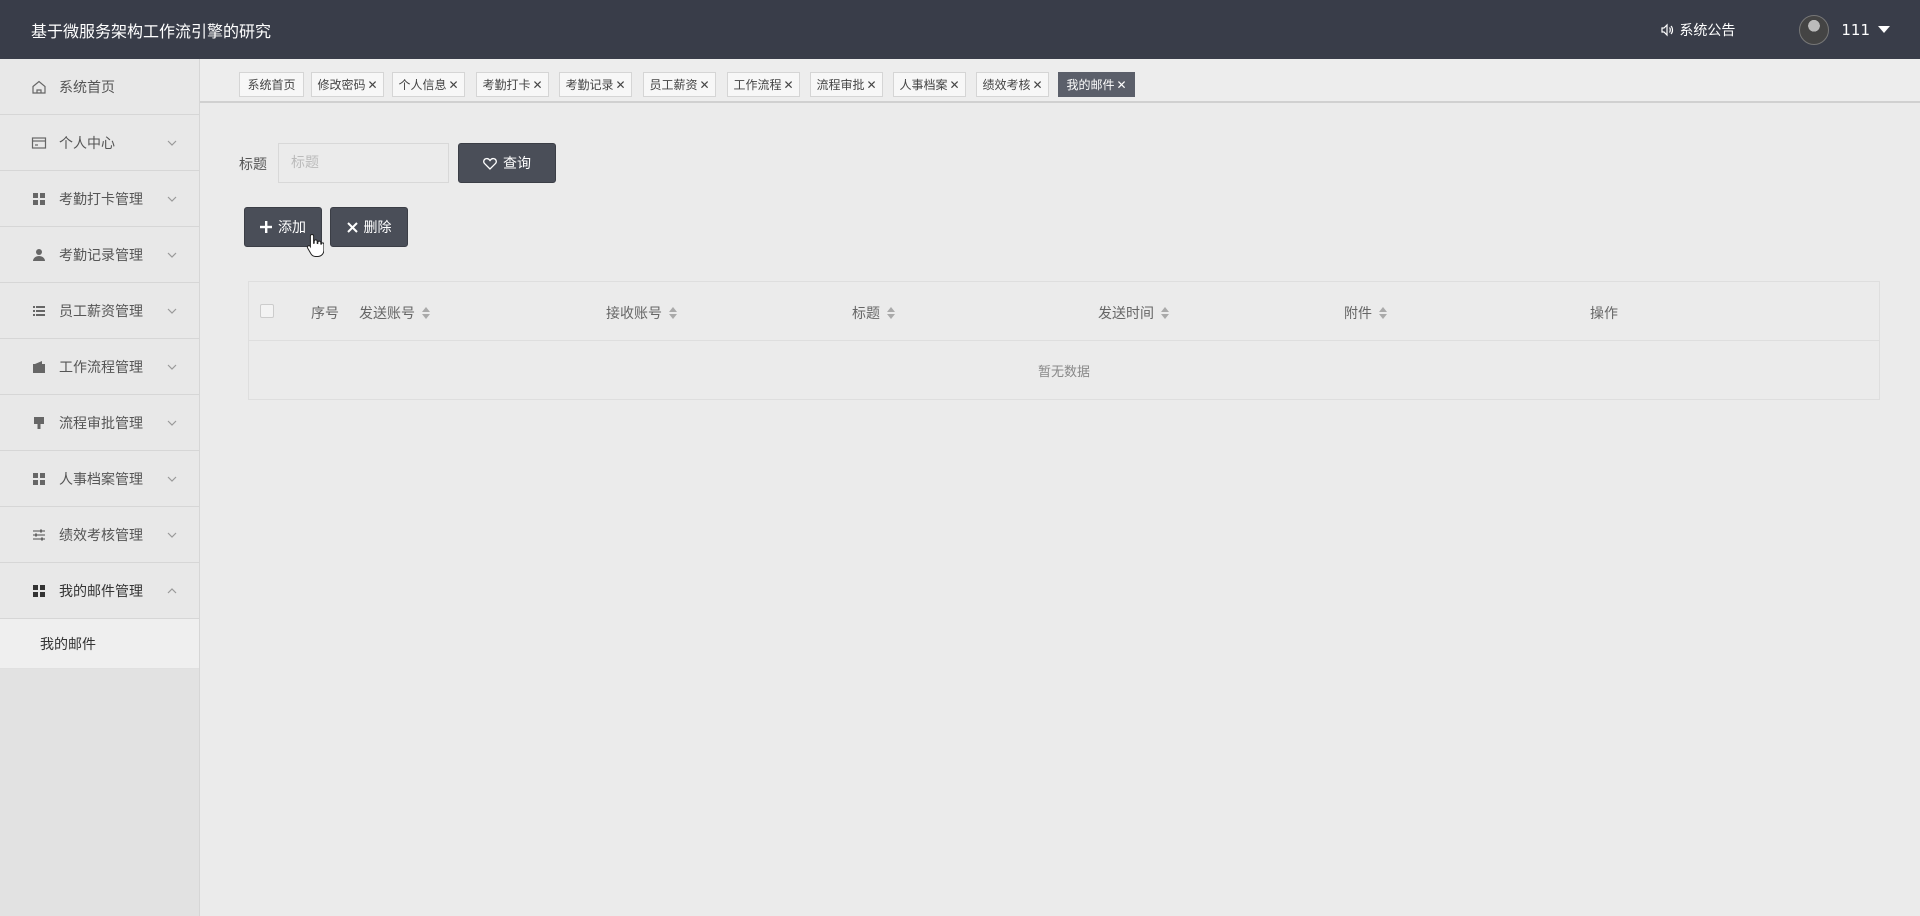 The image size is (1920, 916). I want to click on column-header-index: 序号, so click(325, 314).